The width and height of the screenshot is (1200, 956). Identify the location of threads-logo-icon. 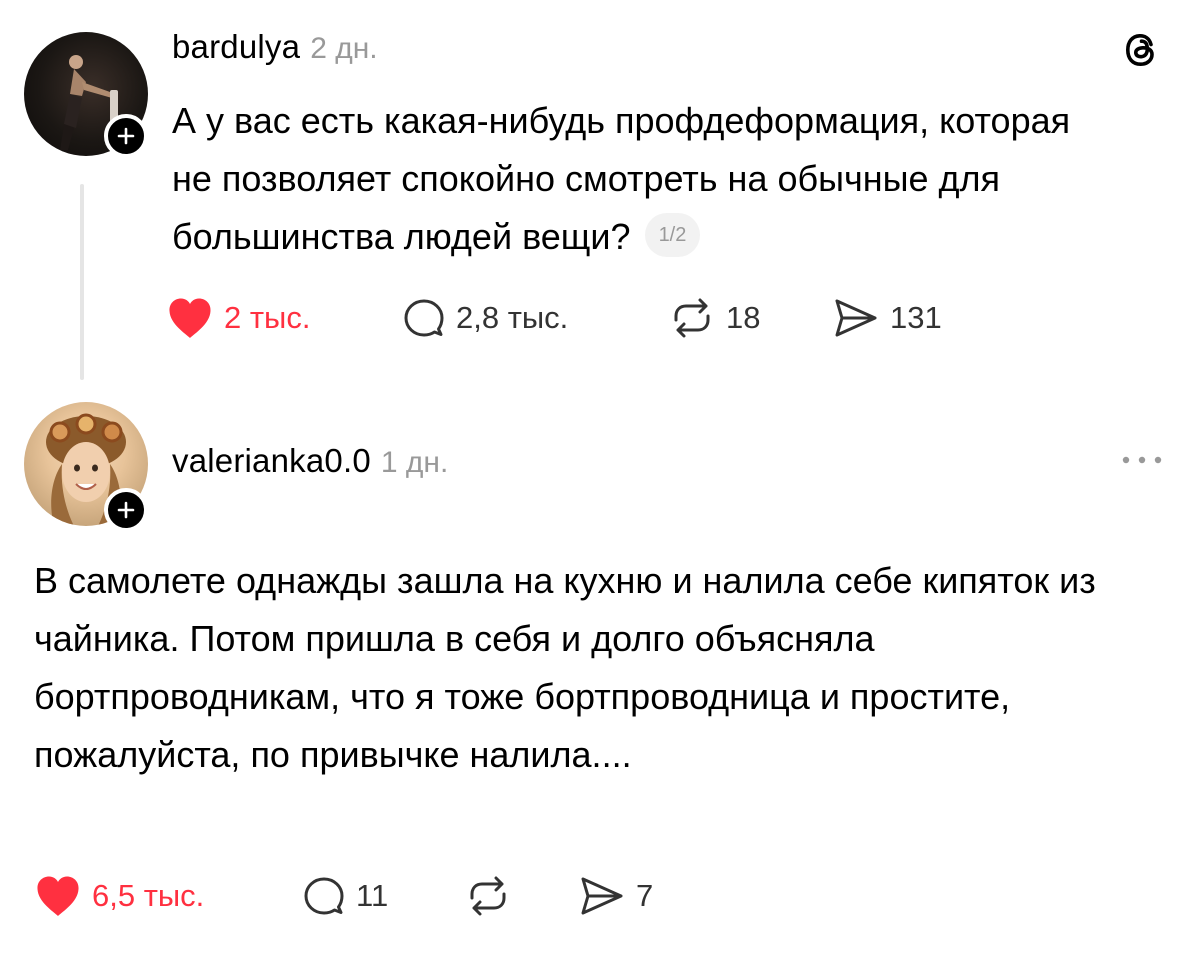
(1142, 50).